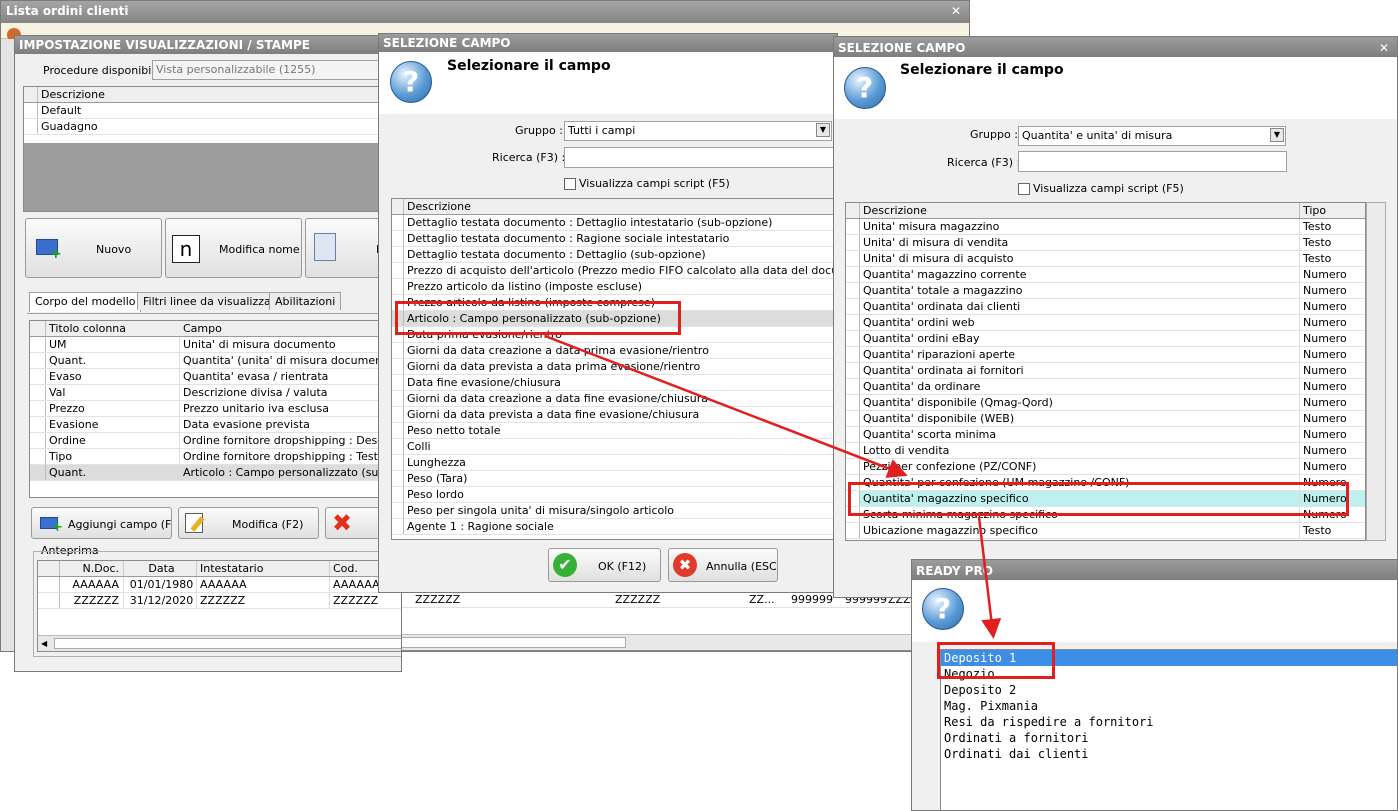 This screenshot has height=811, width=1398. What do you see at coordinates (989, 577) in the screenshot?
I see `arrow-specific-to-deposit` at bounding box center [989, 577].